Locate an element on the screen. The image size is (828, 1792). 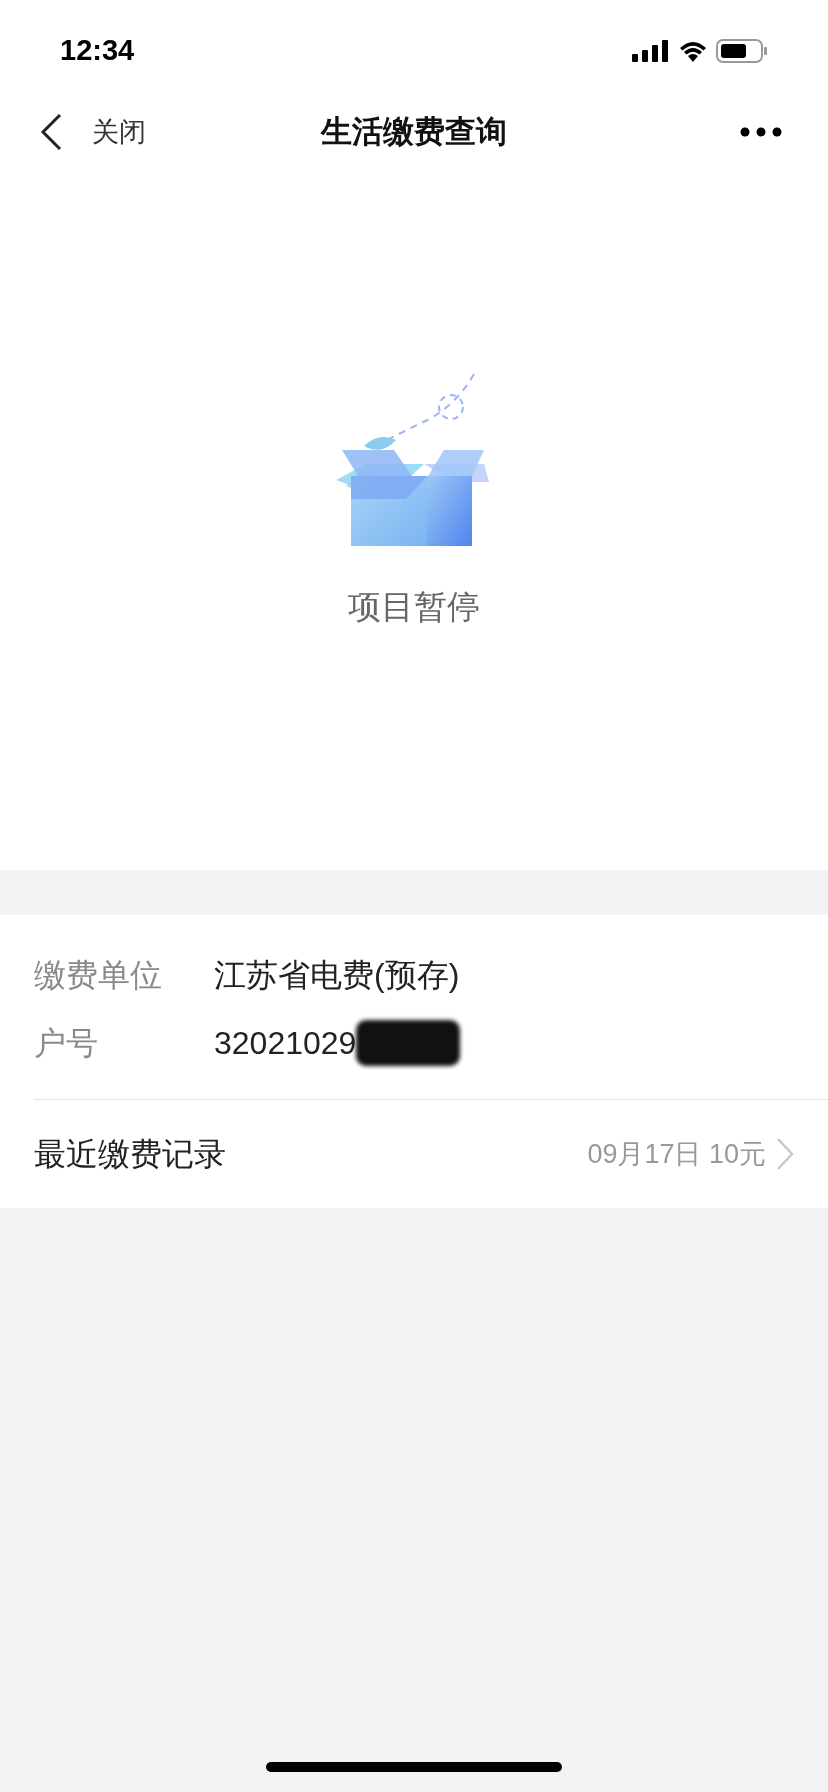
empty-message: 项目暂停 is located at coordinates (414, 607).